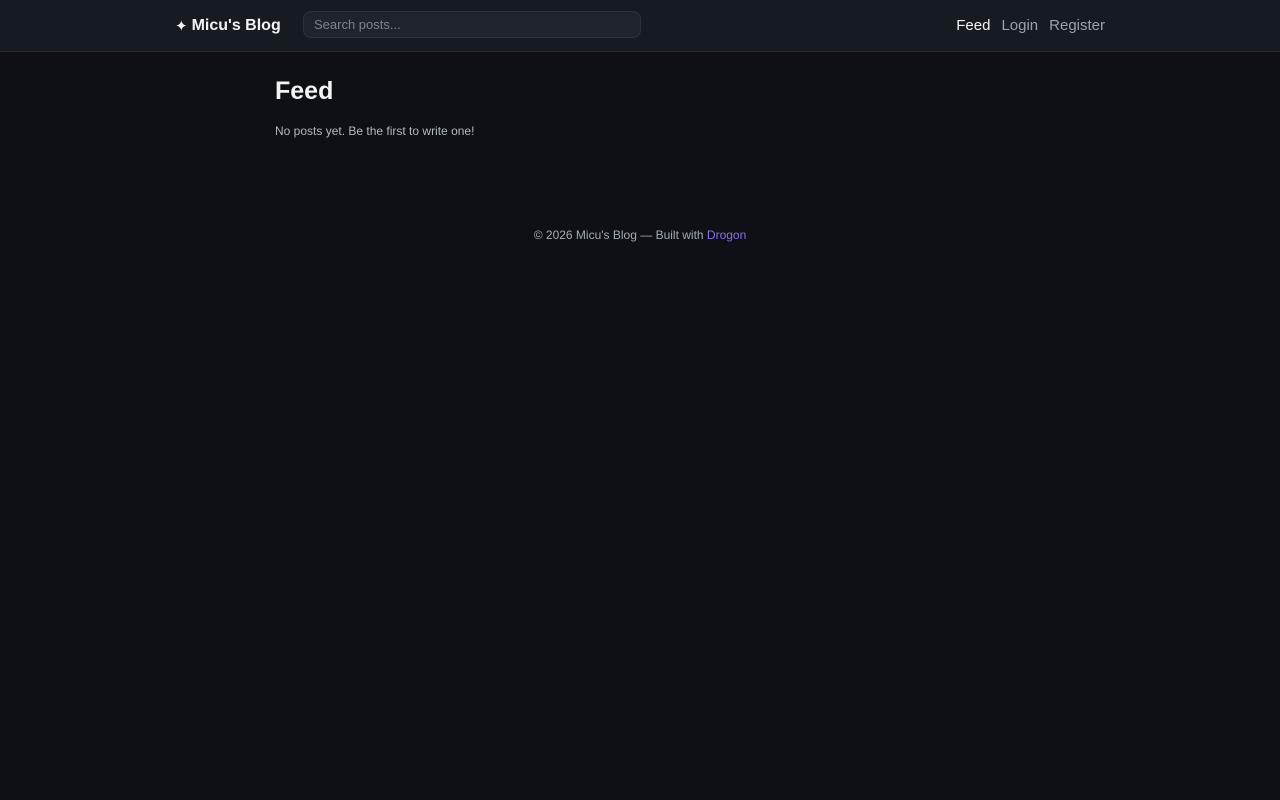 This screenshot has height=800, width=1280. I want to click on nav-register-link: Register, so click(1077, 26).